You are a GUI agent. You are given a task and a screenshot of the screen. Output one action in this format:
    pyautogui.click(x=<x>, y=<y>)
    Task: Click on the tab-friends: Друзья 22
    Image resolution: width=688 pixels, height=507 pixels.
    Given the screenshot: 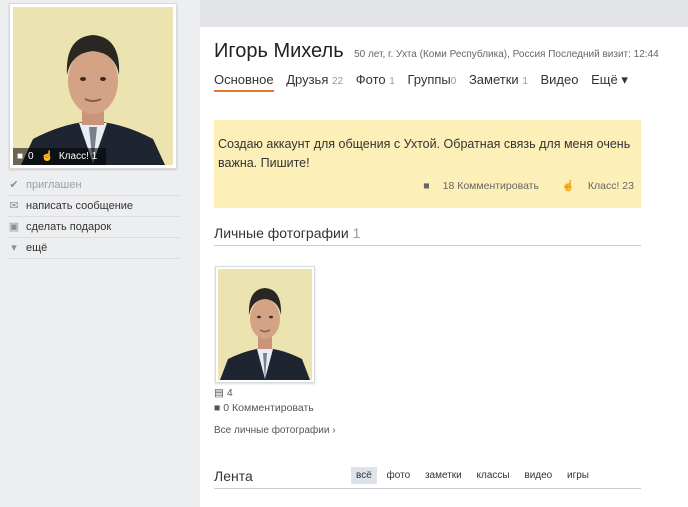 What is the action you would take?
    pyautogui.click(x=314, y=81)
    